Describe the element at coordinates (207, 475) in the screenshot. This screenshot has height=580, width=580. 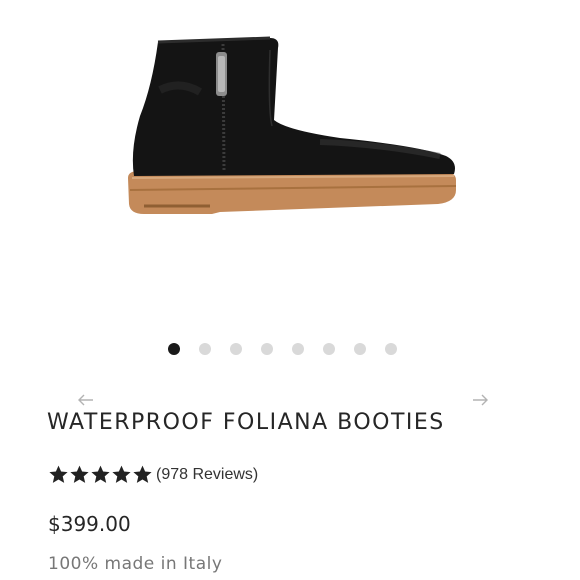
I see `reviews-link: (978 Reviews)` at that location.